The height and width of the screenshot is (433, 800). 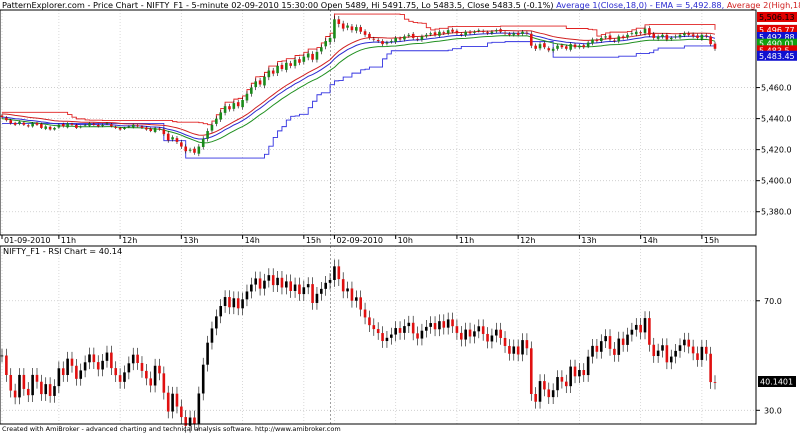 I want to click on time-tick-label: 14h, so click(x=252, y=240).